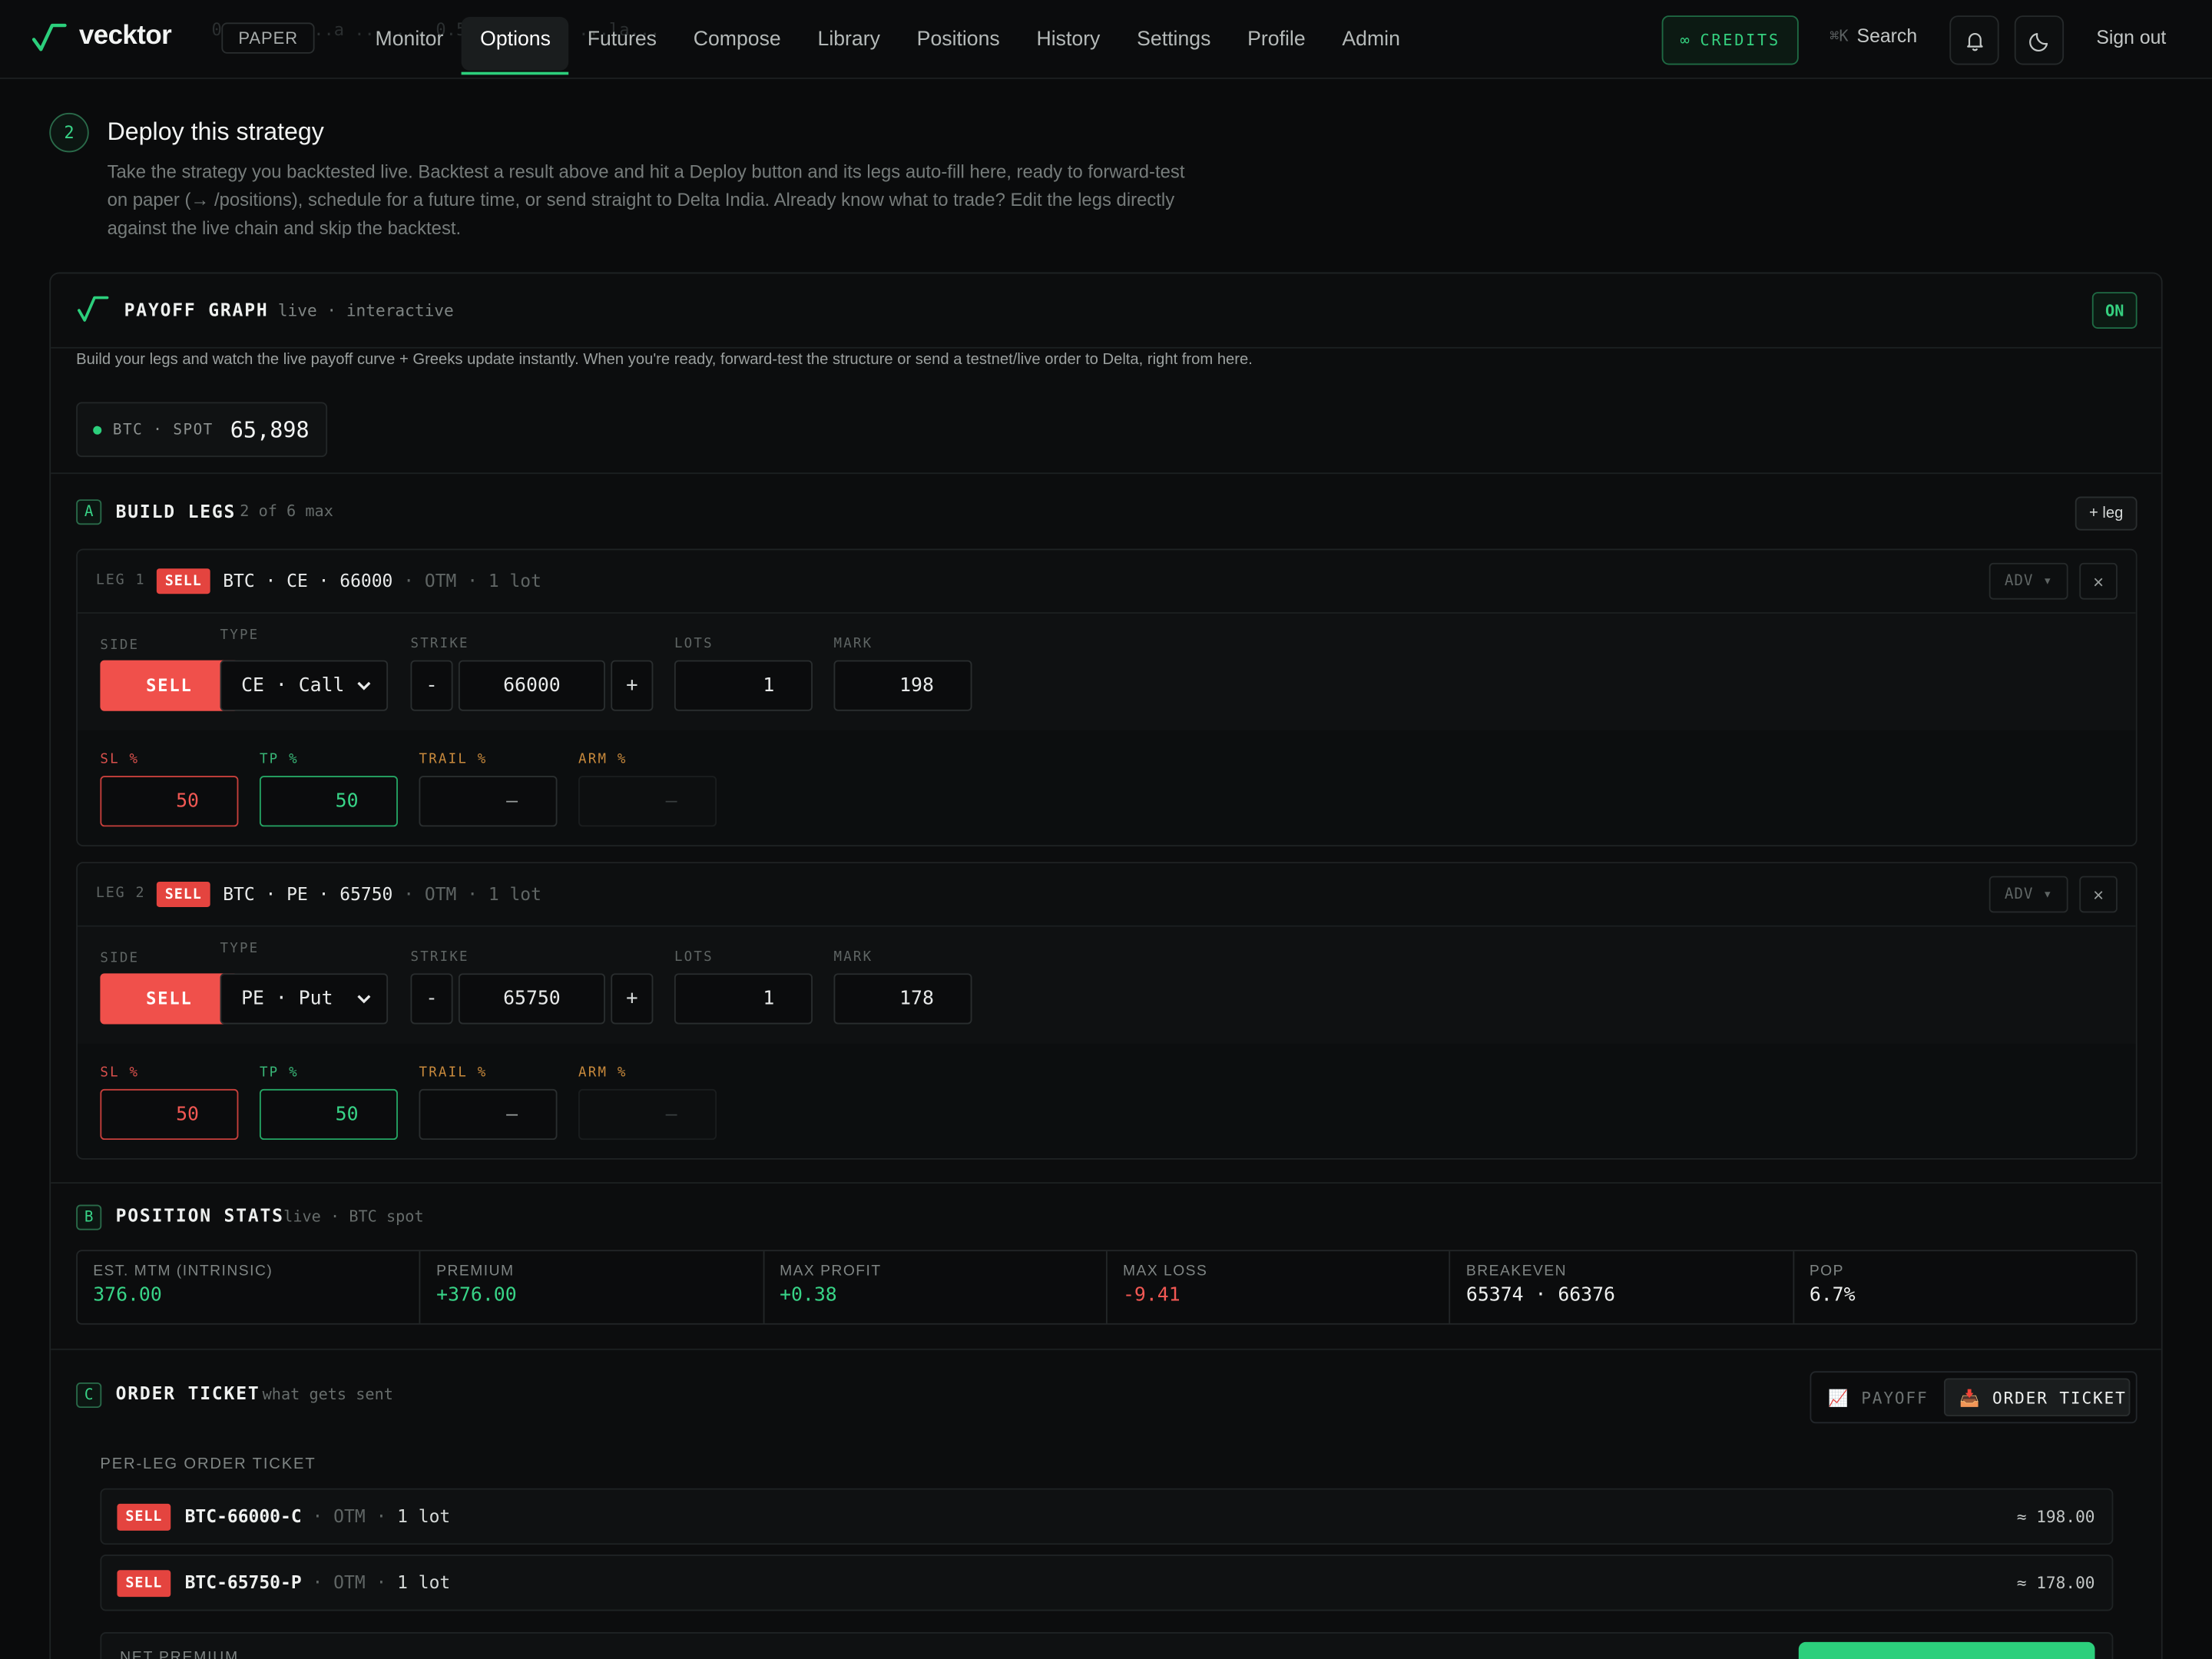  I want to click on position-stats-title: POSITION STATS, so click(200, 1216).